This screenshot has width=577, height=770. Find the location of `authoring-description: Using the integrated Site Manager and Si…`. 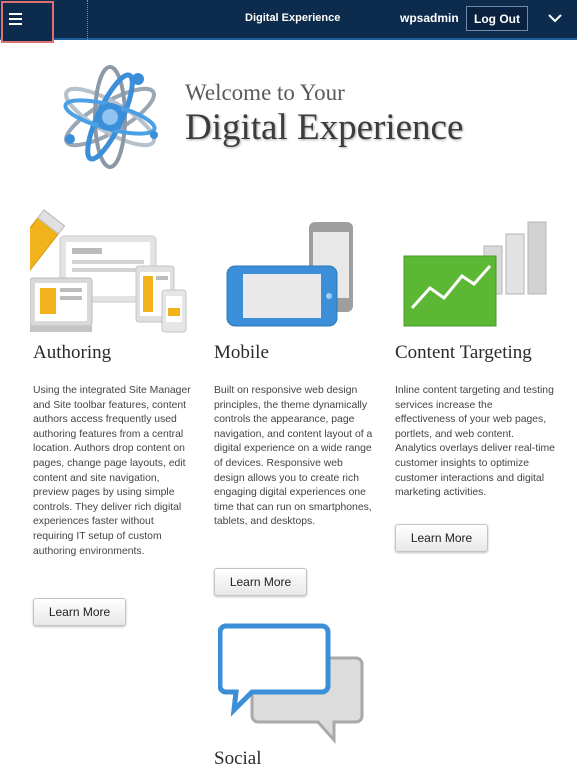

authoring-description: Using the integrated Site Manager and Si… is located at coordinates (112, 471).